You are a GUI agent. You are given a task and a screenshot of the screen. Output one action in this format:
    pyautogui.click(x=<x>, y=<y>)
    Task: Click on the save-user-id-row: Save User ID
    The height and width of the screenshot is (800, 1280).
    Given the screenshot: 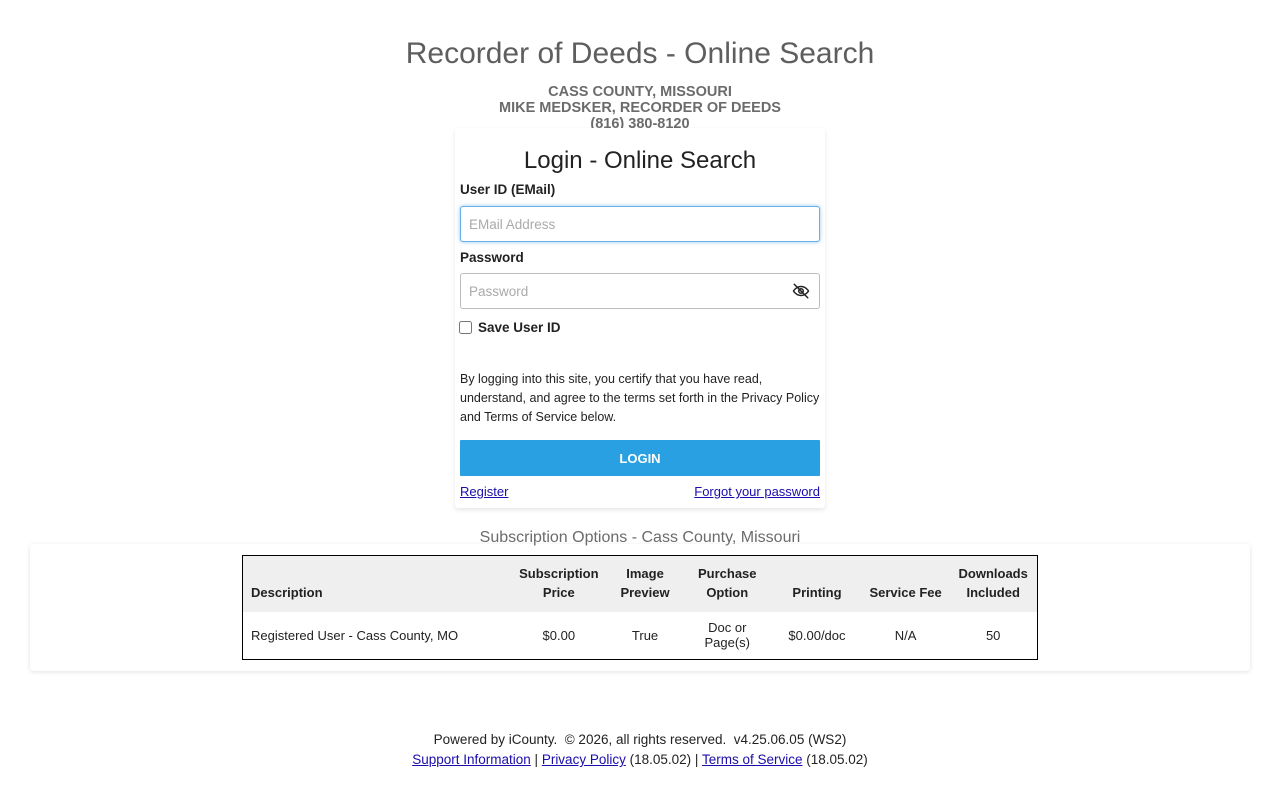 What is the action you would take?
    pyautogui.click(x=510, y=327)
    